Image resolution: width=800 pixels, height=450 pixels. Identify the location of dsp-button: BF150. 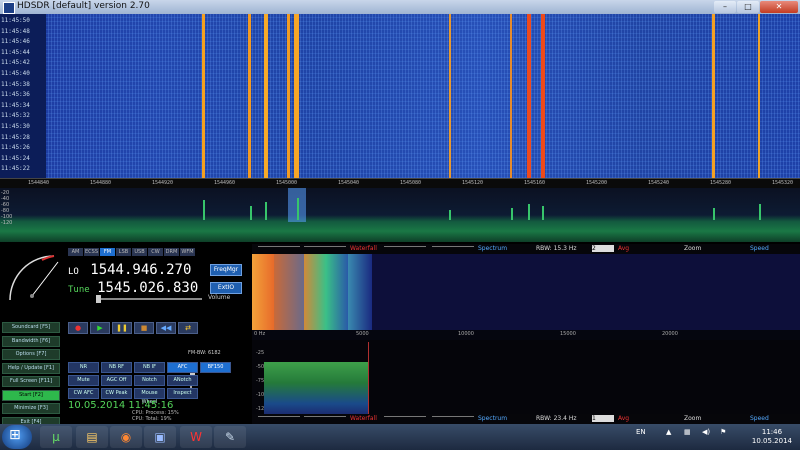
(215, 367).